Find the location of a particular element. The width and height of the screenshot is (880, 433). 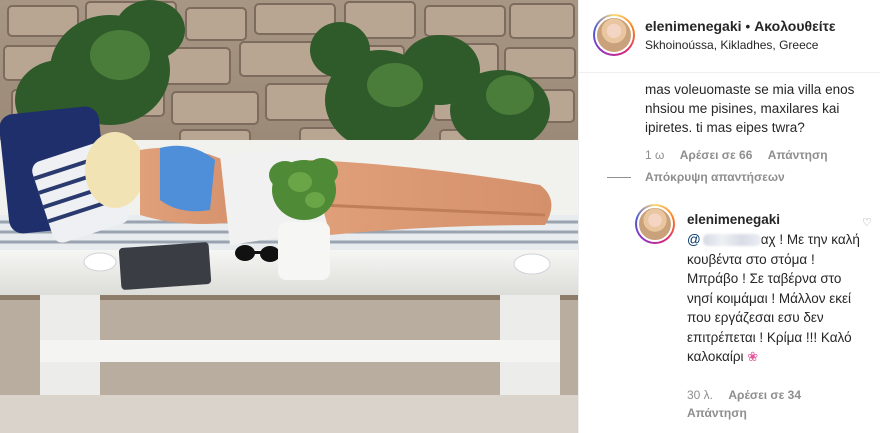

reply-mention: @ is located at coordinates (724, 239).